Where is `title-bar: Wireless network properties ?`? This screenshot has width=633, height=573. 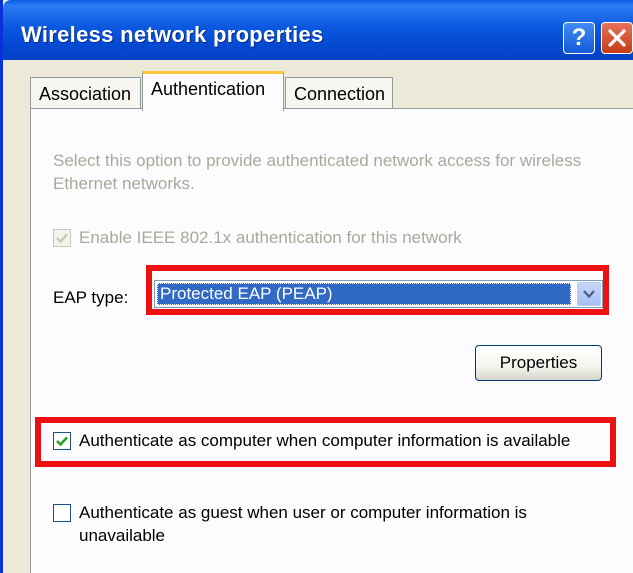
title-bar: Wireless network properties ? is located at coordinates (318, 30).